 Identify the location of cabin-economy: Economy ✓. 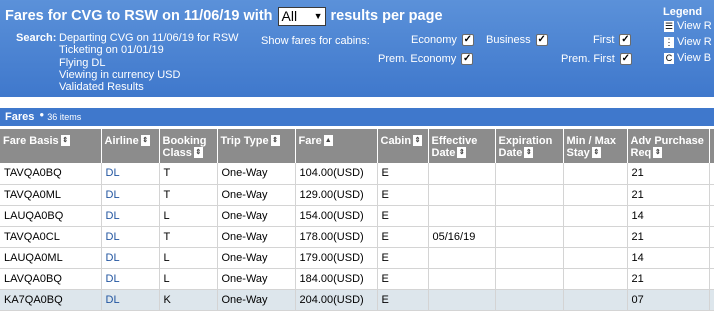
(442, 40).